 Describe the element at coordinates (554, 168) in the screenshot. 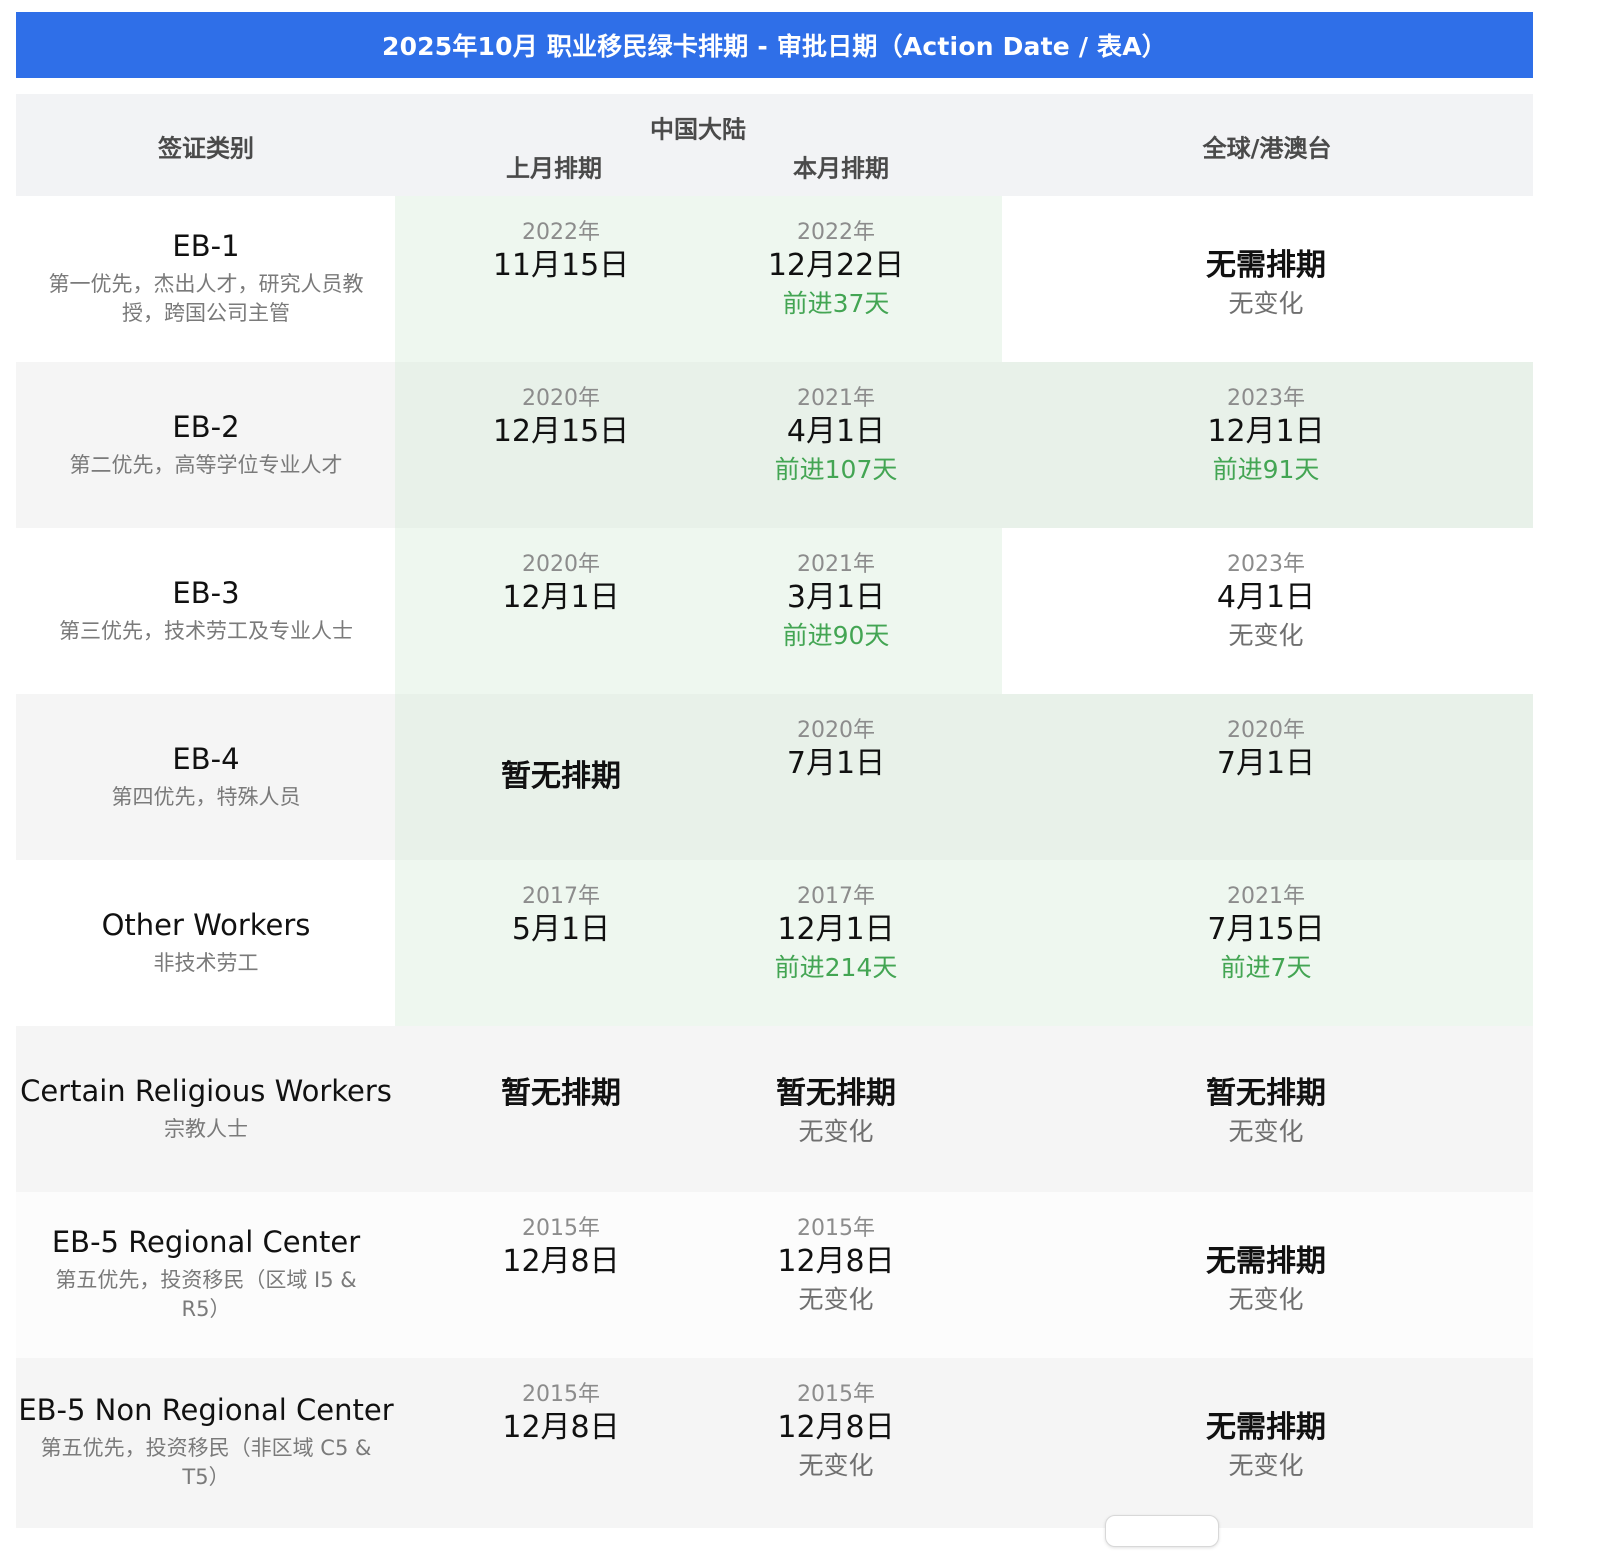

I see `header-prev-month: 上月排期` at that location.